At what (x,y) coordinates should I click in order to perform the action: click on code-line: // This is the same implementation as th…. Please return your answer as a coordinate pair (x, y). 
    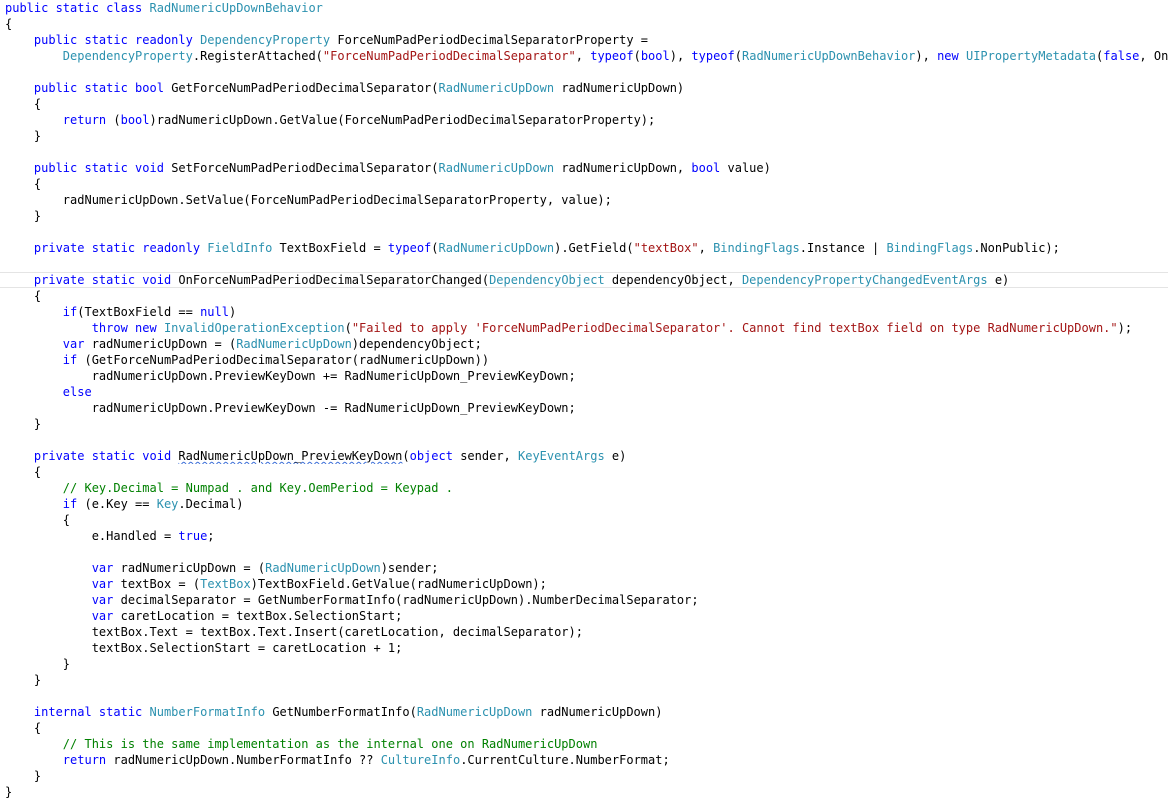
    Looking at the image, I should click on (586, 744).